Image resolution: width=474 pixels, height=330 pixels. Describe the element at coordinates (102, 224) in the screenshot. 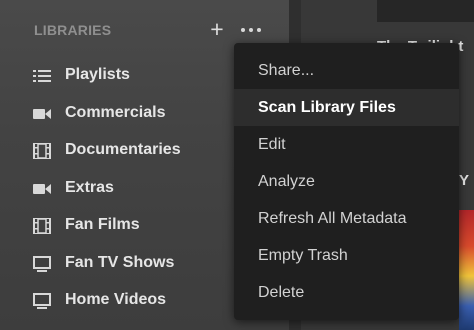

I see `sidebar-item-label: Fan Films` at that location.